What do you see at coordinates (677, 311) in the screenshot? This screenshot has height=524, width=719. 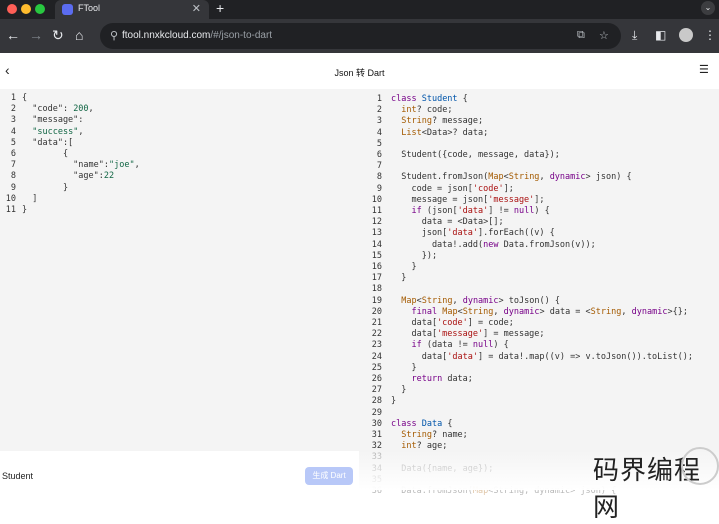 I see `code-token: >{};` at bounding box center [677, 311].